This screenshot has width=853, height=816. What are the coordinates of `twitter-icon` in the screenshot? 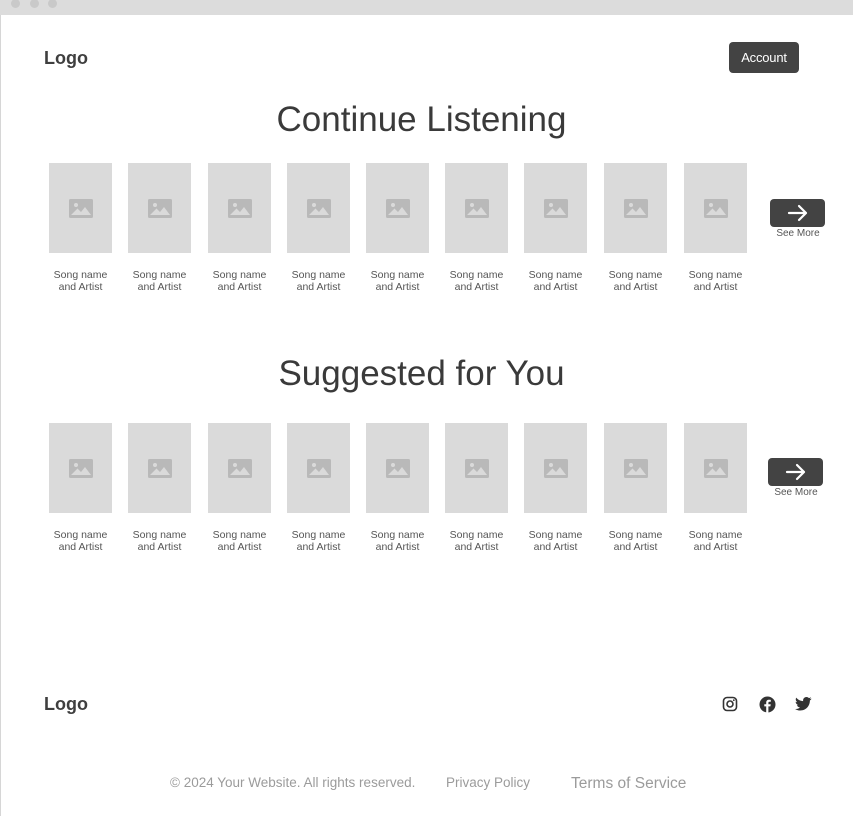 It's located at (803, 704).